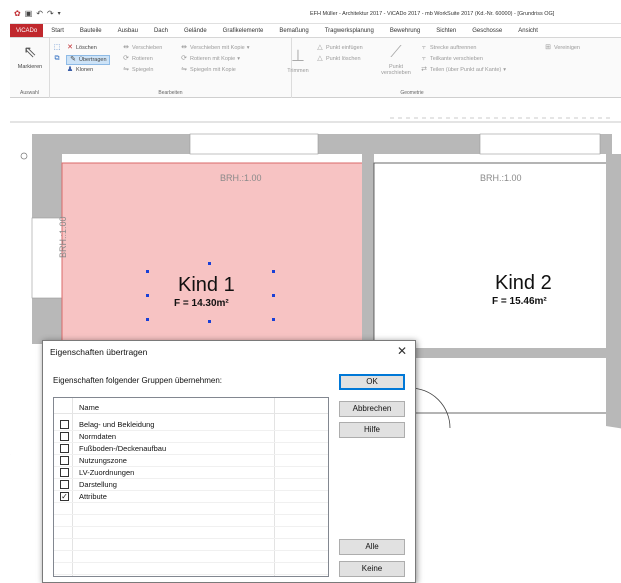 This screenshot has width=621, height=583. What do you see at coordinates (64, 472) in the screenshot?
I see `checkbox-lv-zuordnungen` at bounding box center [64, 472].